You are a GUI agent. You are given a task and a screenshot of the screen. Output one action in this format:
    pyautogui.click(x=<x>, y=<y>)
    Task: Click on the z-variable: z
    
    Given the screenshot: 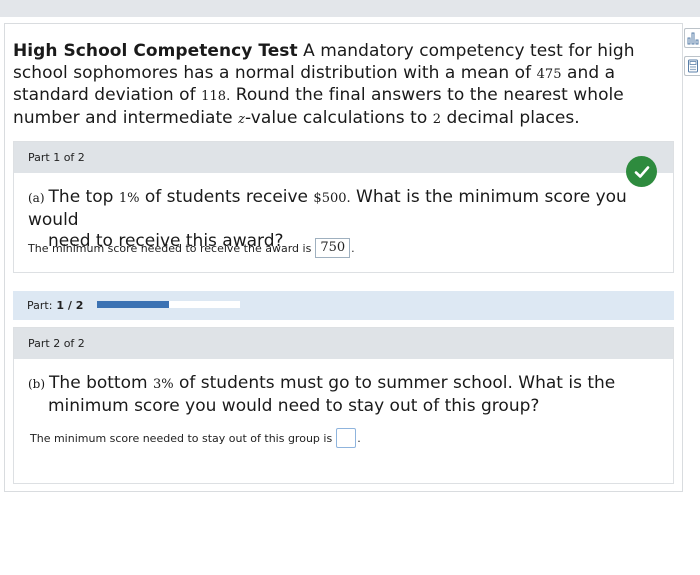 What is the action you would take?
    pyautogui.click(x=242, y=119)
    